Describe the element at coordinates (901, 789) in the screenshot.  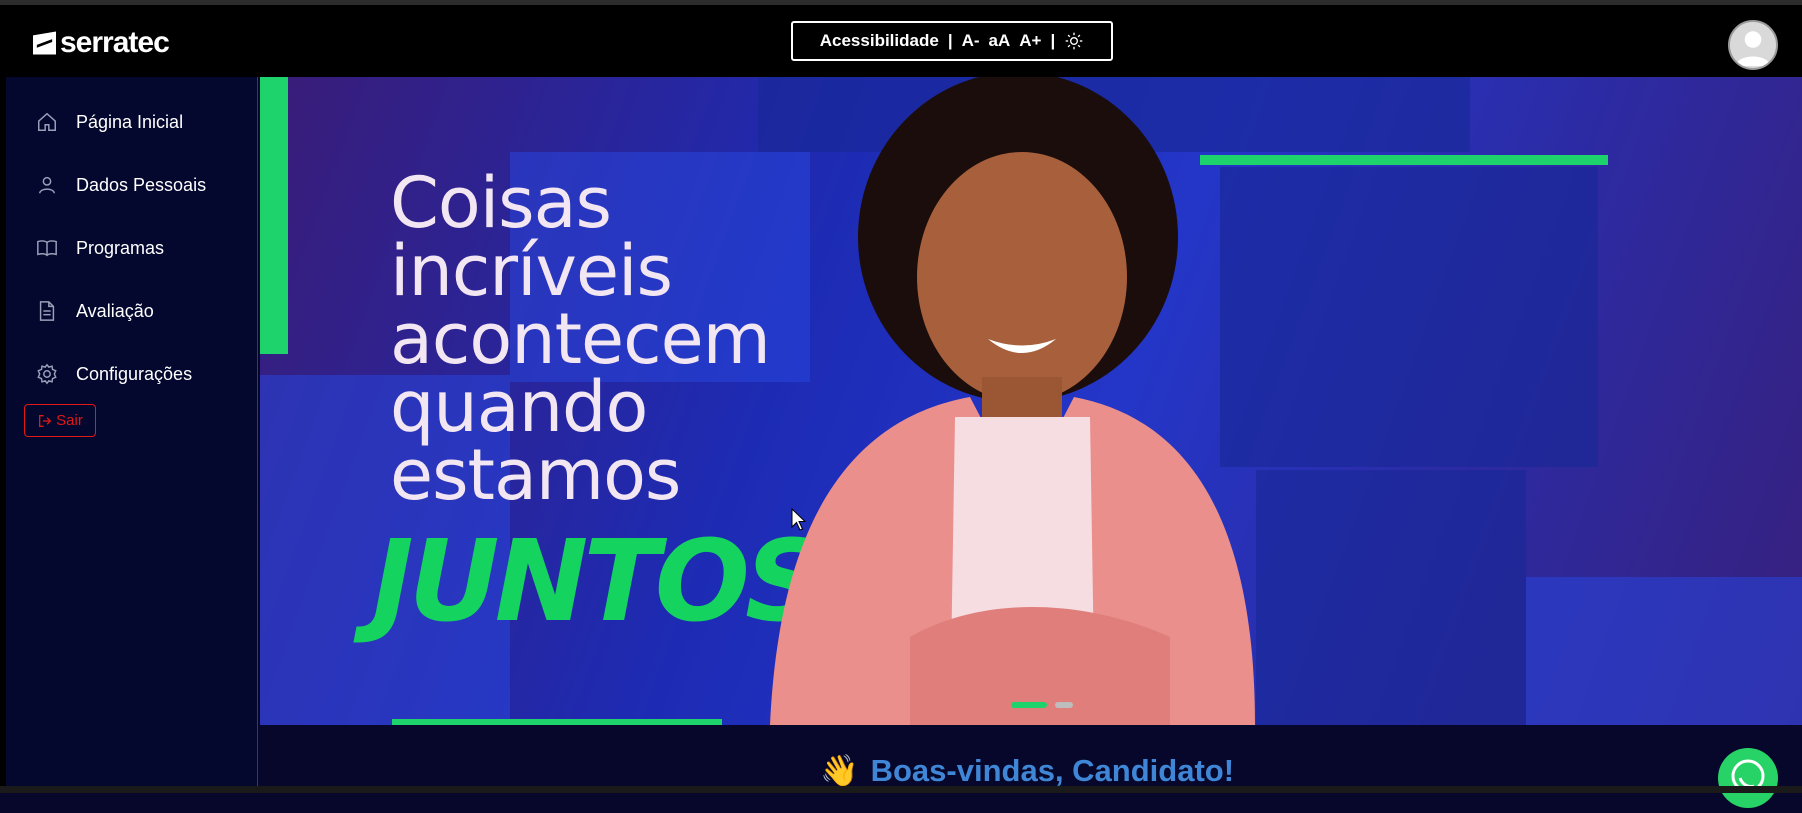
I see `bottom-bar` at that location.